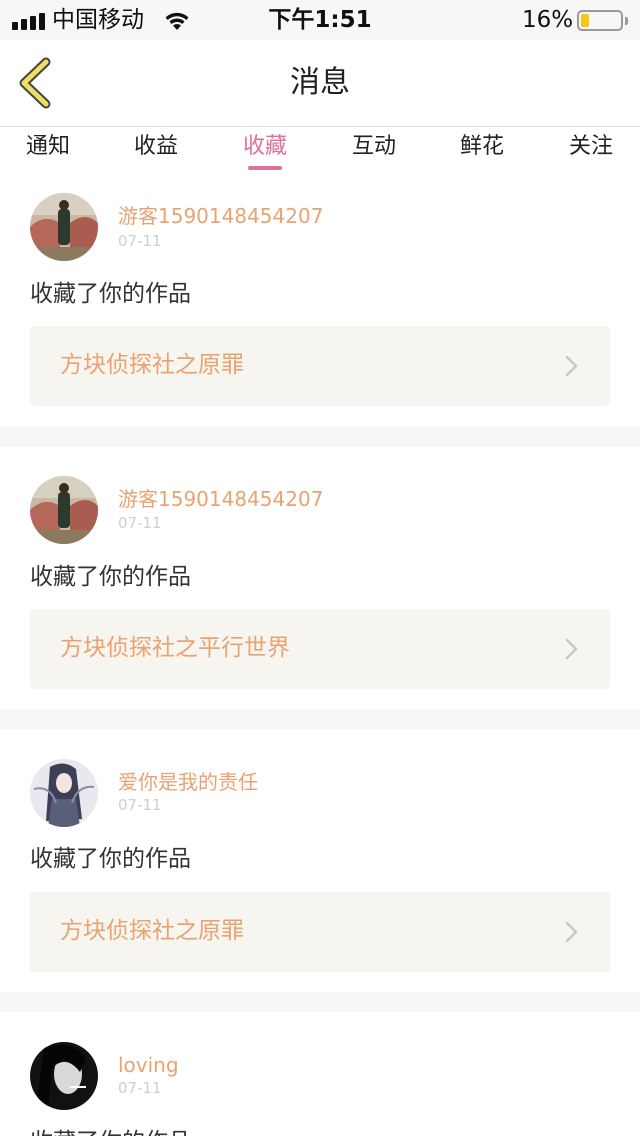 Image resolution: width=640 pixels, height=1136 pixels. Describe the element at coordinates (64, 793) in the screenshot. I see `avatar-anime-girl-icon` at that location.